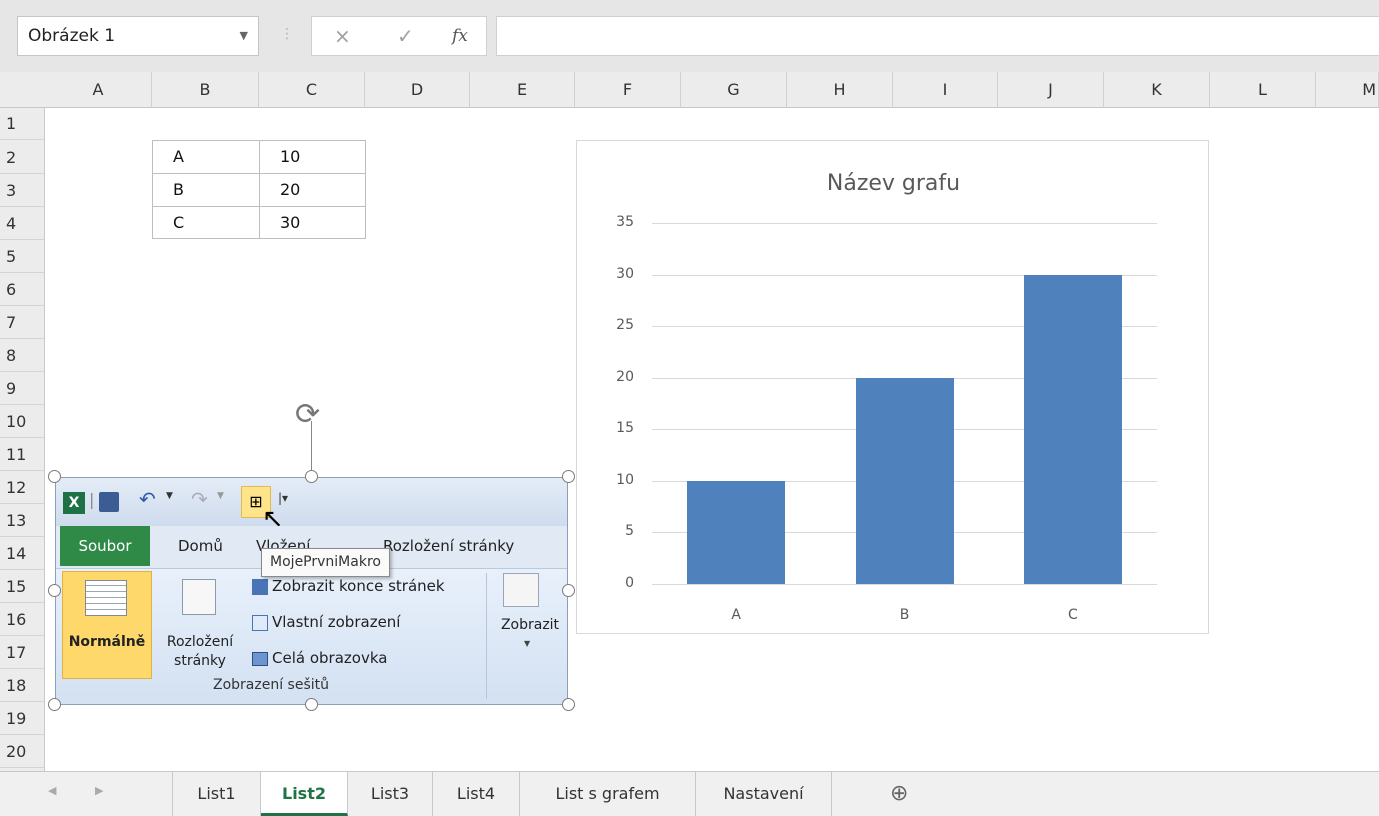 This screenshot has height=816, width=1379. Describe the element at coordinates (448, 546) in the screenshot. I see `tab-page-layout: Rozložení stránky` at that location.